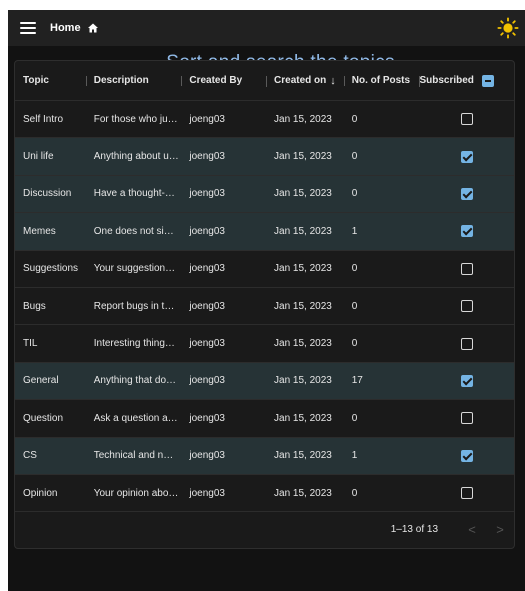  Describe the element at coordinates (223, 80) in the screenshot. I see `column-header-created-by: Created By` at that location.